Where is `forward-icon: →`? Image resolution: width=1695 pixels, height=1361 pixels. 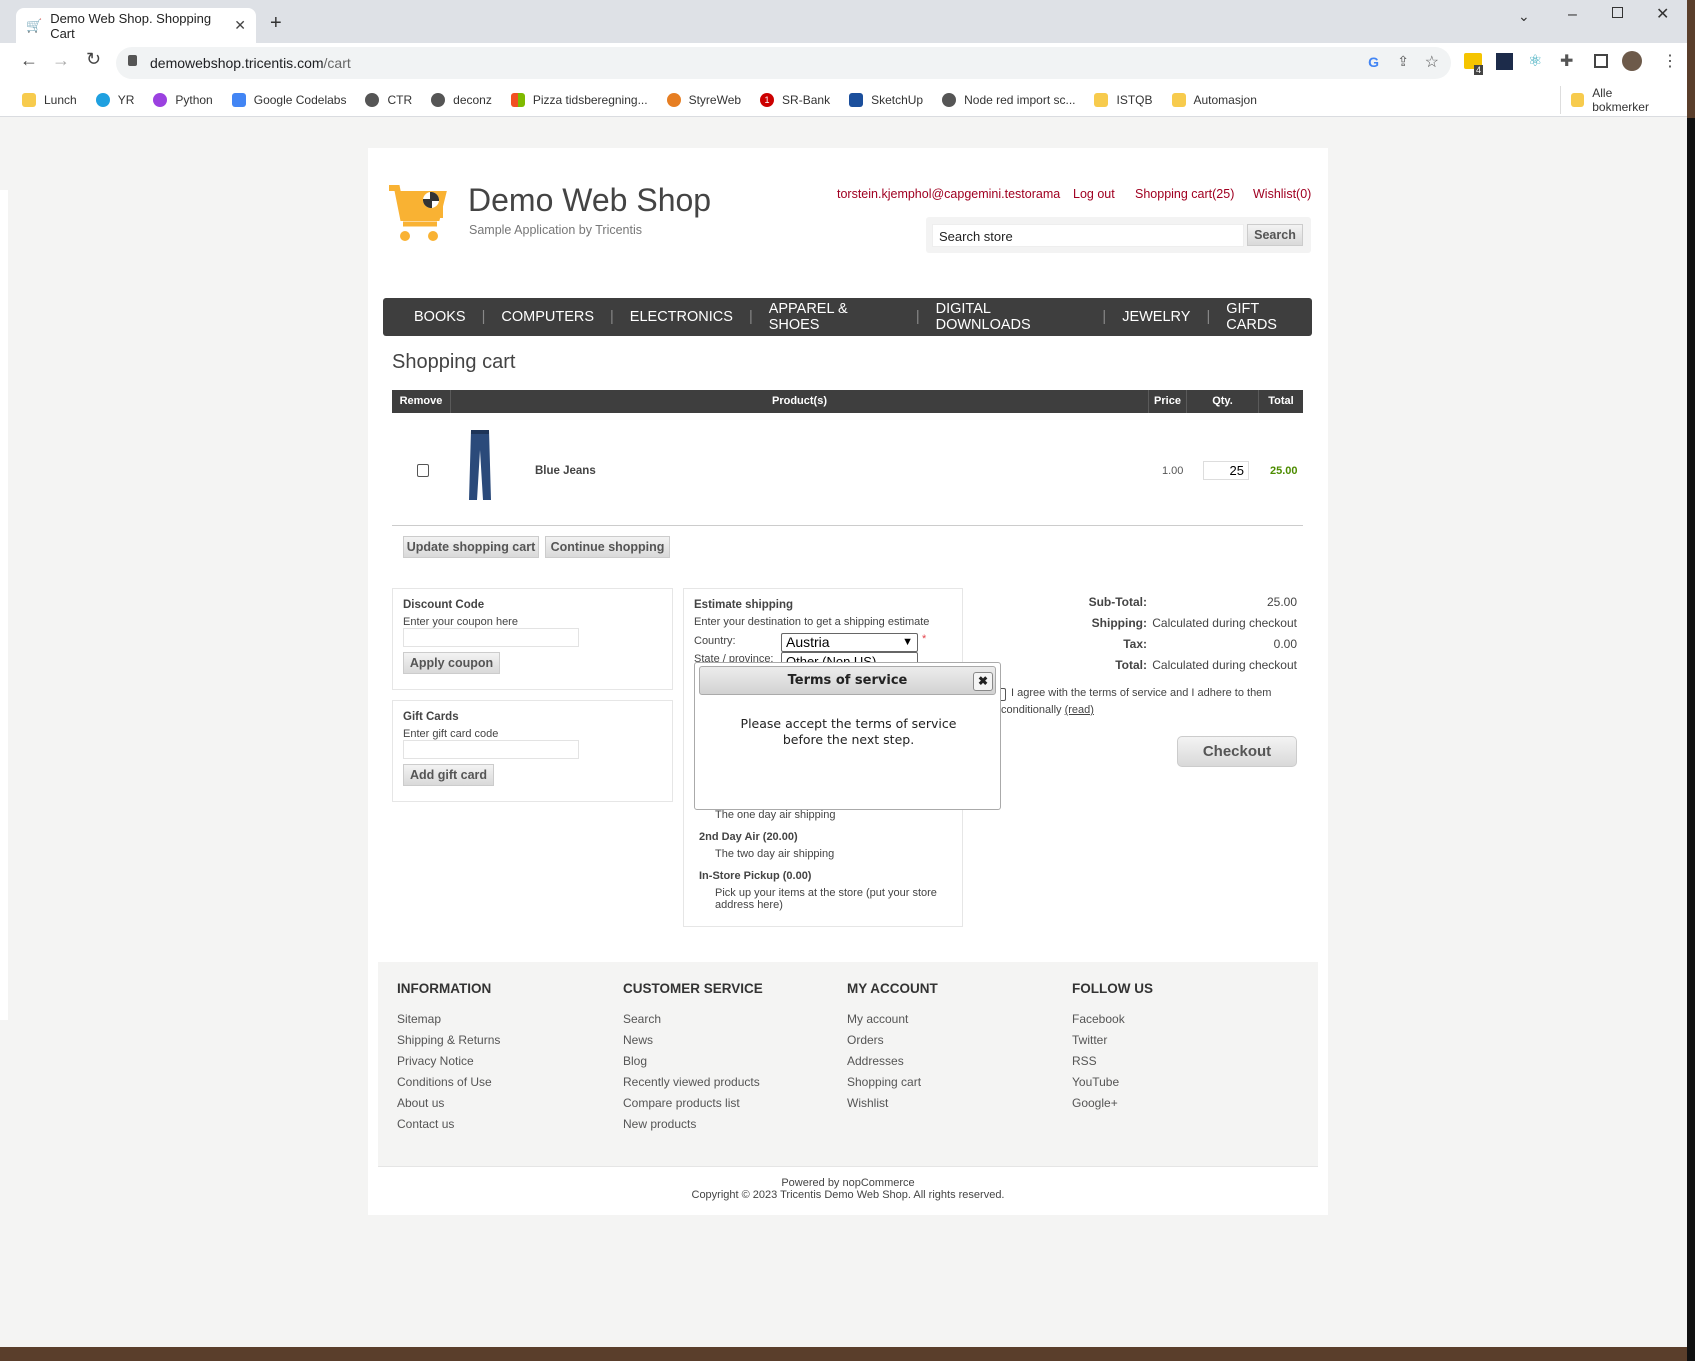 forward-icon: → is located at coordinates (61, 60).